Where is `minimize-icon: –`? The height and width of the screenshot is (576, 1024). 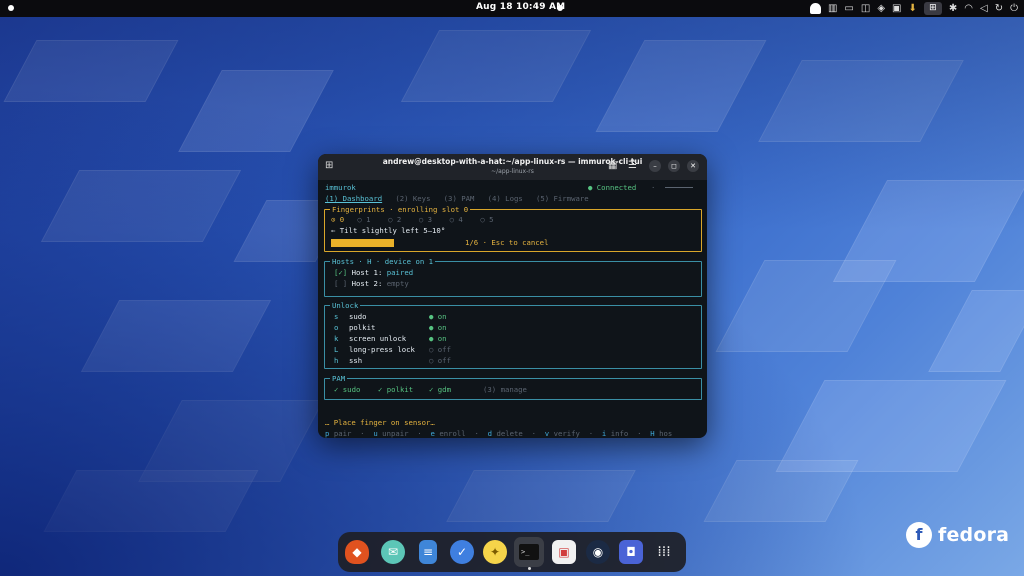
minimize-icon: – is located at coordinates (655, 166).